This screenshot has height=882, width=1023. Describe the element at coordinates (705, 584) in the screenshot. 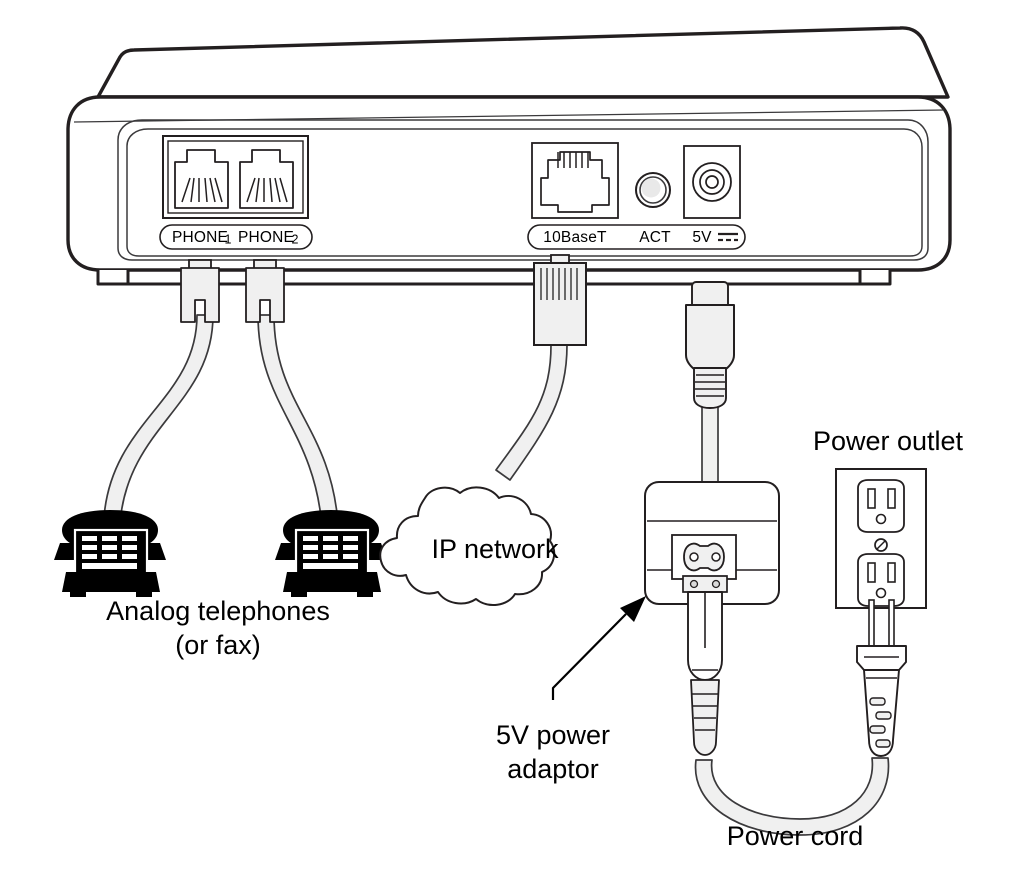

I see `c7-plug-collar` at that location.